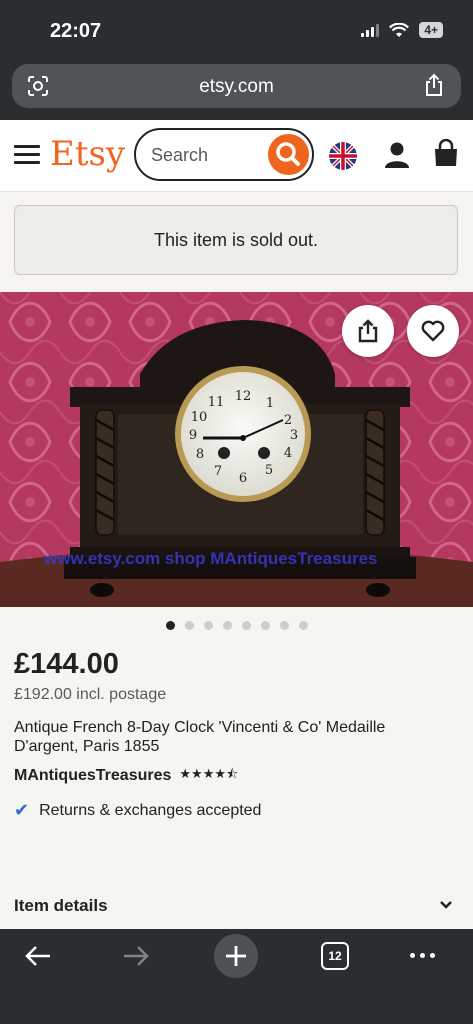  Describe the element at coordinates (136, 956) in the screenshot. I see `forward-arrow-icon` at that location.